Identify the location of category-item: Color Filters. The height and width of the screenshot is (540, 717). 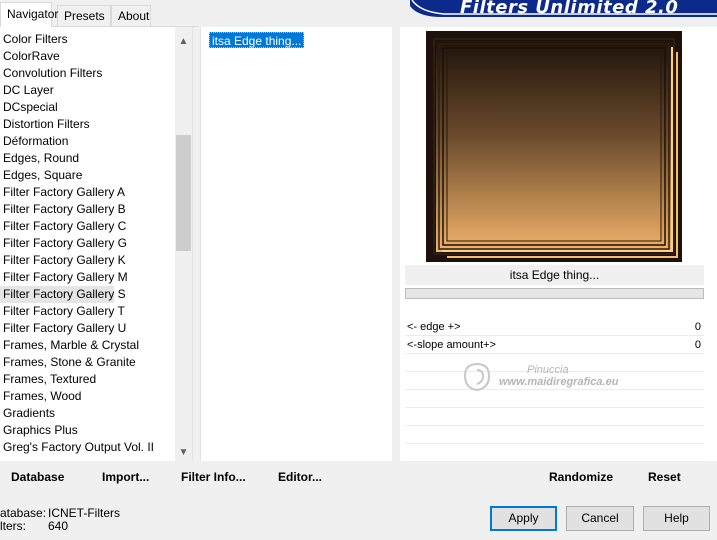
(87, 39).